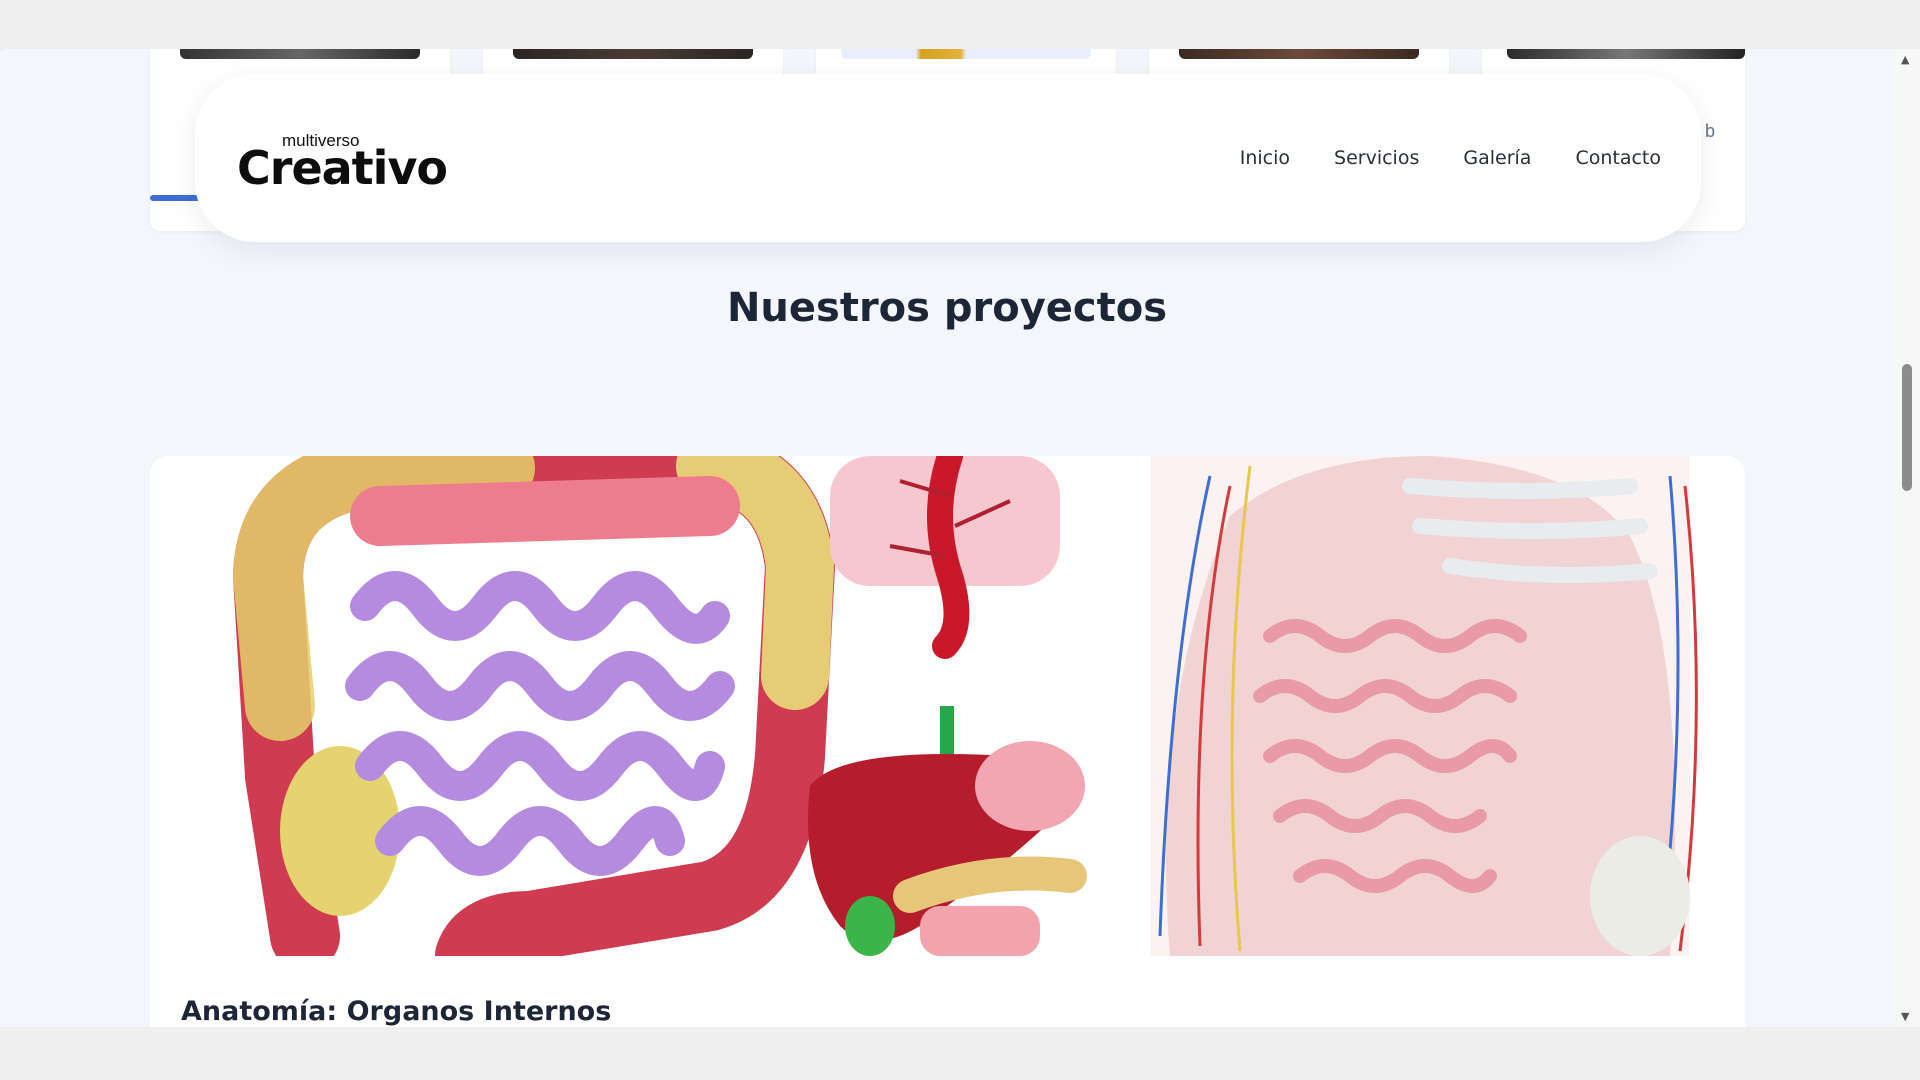 The height and width of the screenshot is (1080, 1920). I want to click on site-logo: multiverso Creativo, so click(357, 159).